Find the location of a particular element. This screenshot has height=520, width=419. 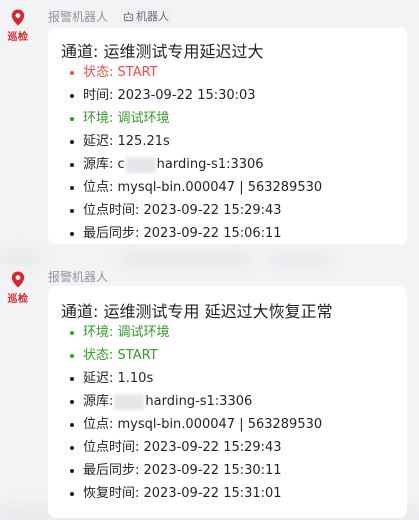

bot-tag-label: 机器人 is located at coordinates (153, 16).